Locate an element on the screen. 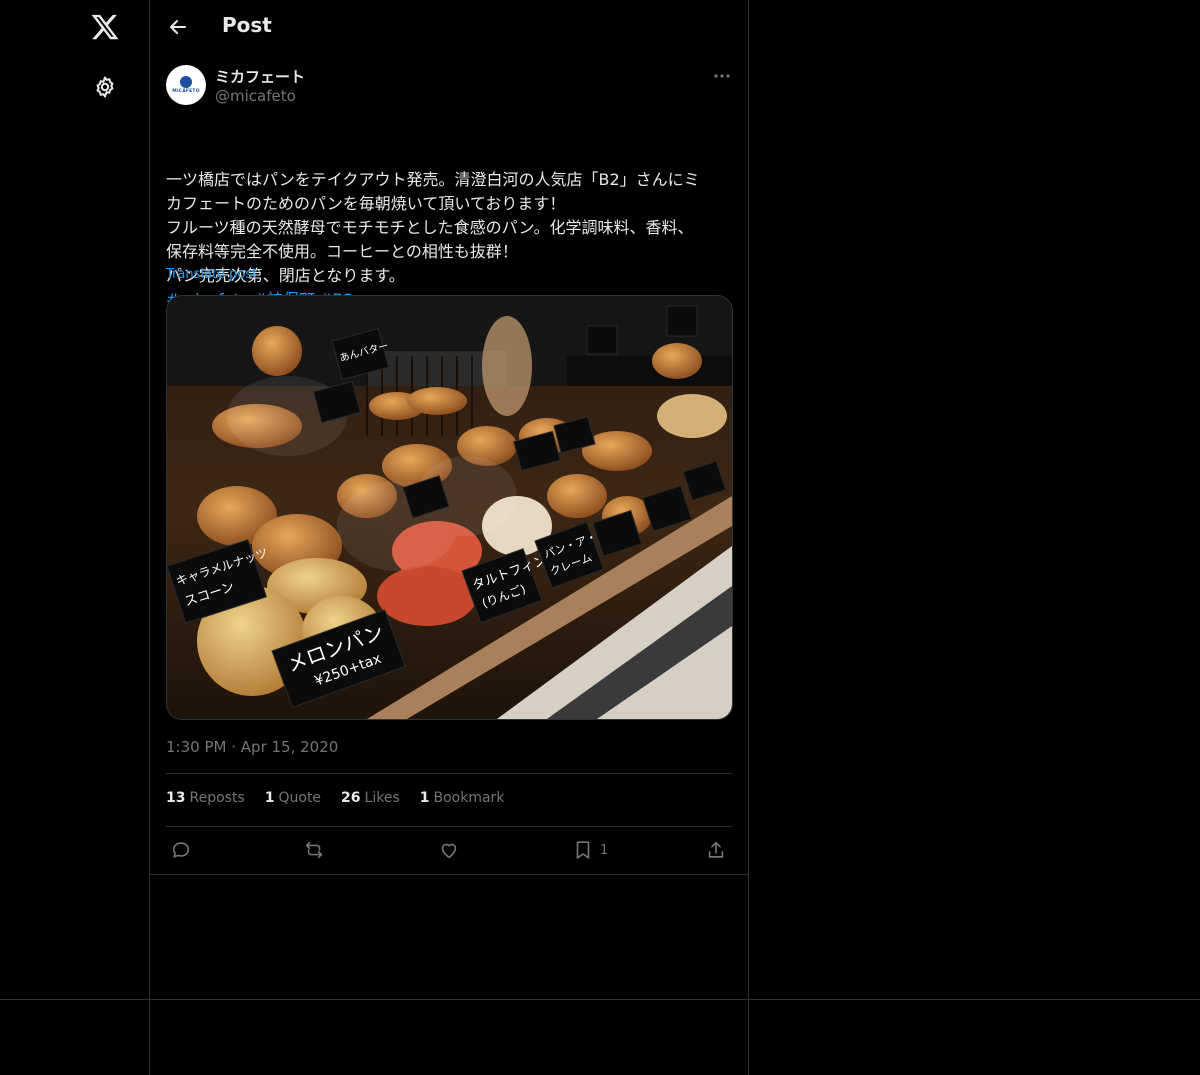 The width and height of the screenshot is (1200, 1075). engagement-stats: 13 Reposts 1 Quote 26 Likes 1 Bookmark is located at coordinates (335, 798).